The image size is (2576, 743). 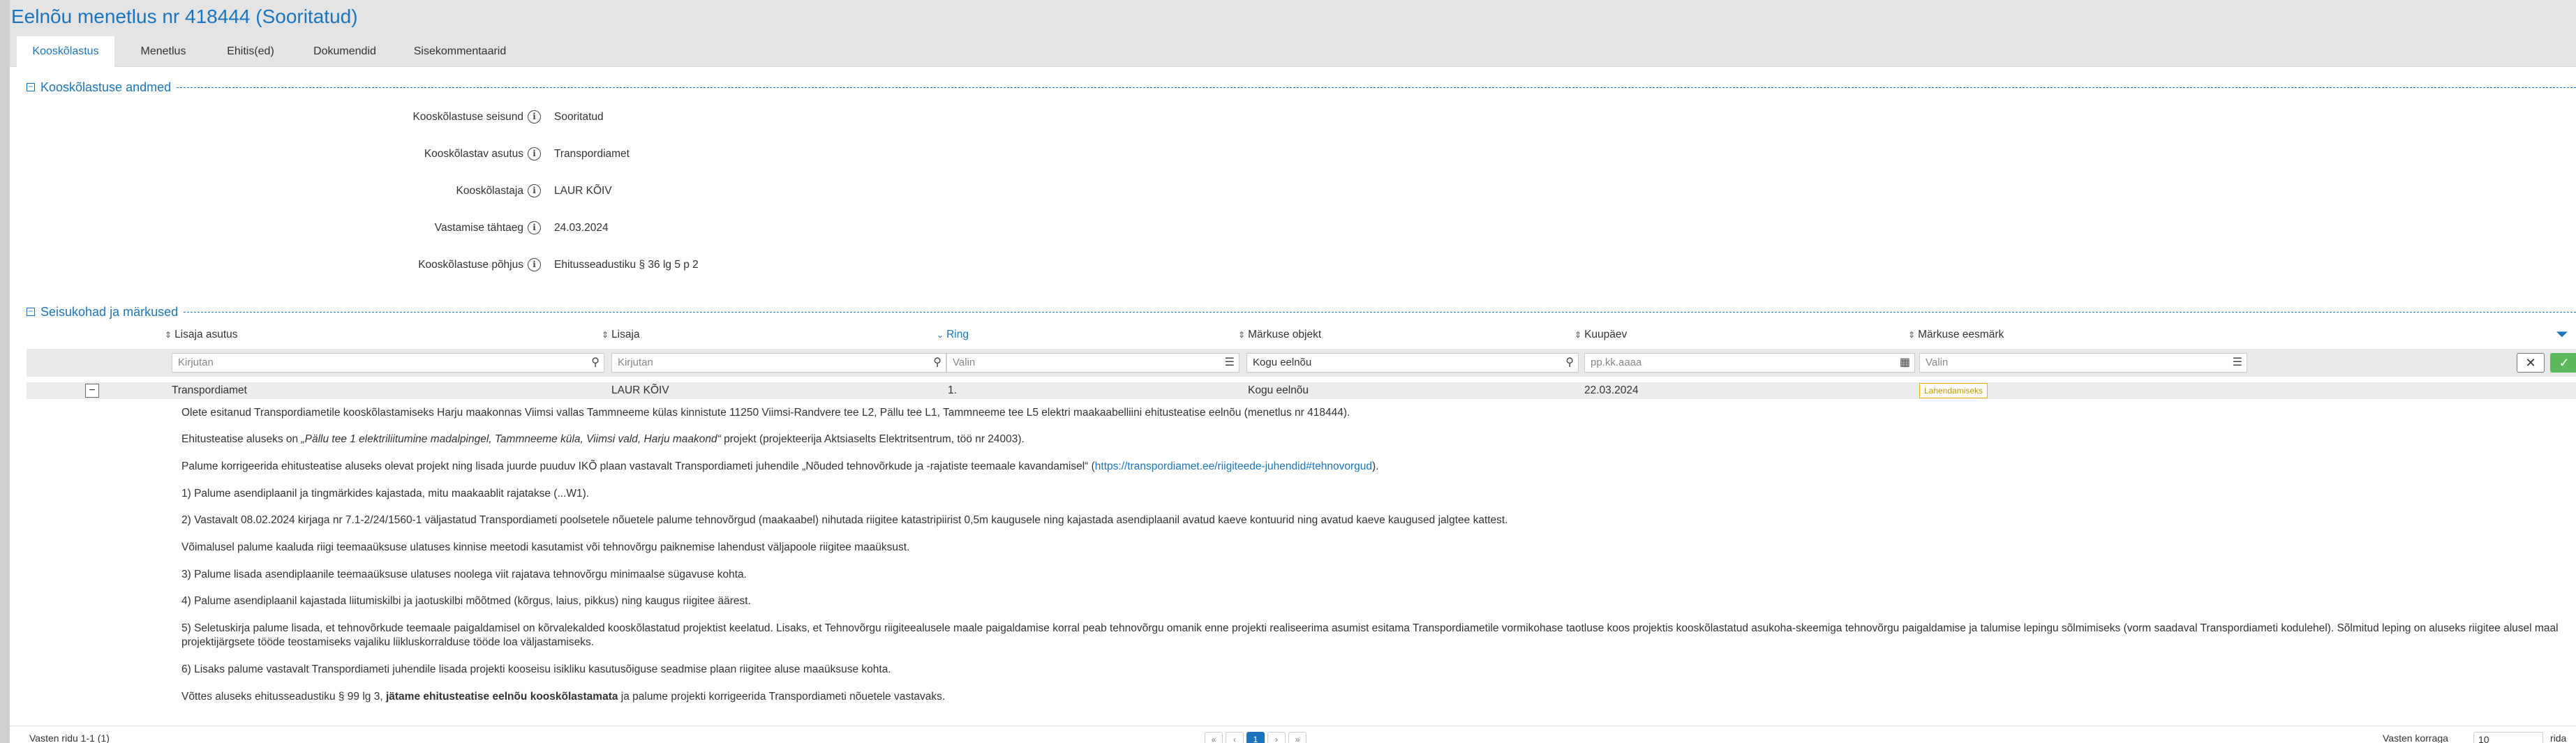 What do you see at coordinates (1954, 390) in the screenshot?
I see `status-badge: Lahendamiseks` at bounding box center [1954, 390].